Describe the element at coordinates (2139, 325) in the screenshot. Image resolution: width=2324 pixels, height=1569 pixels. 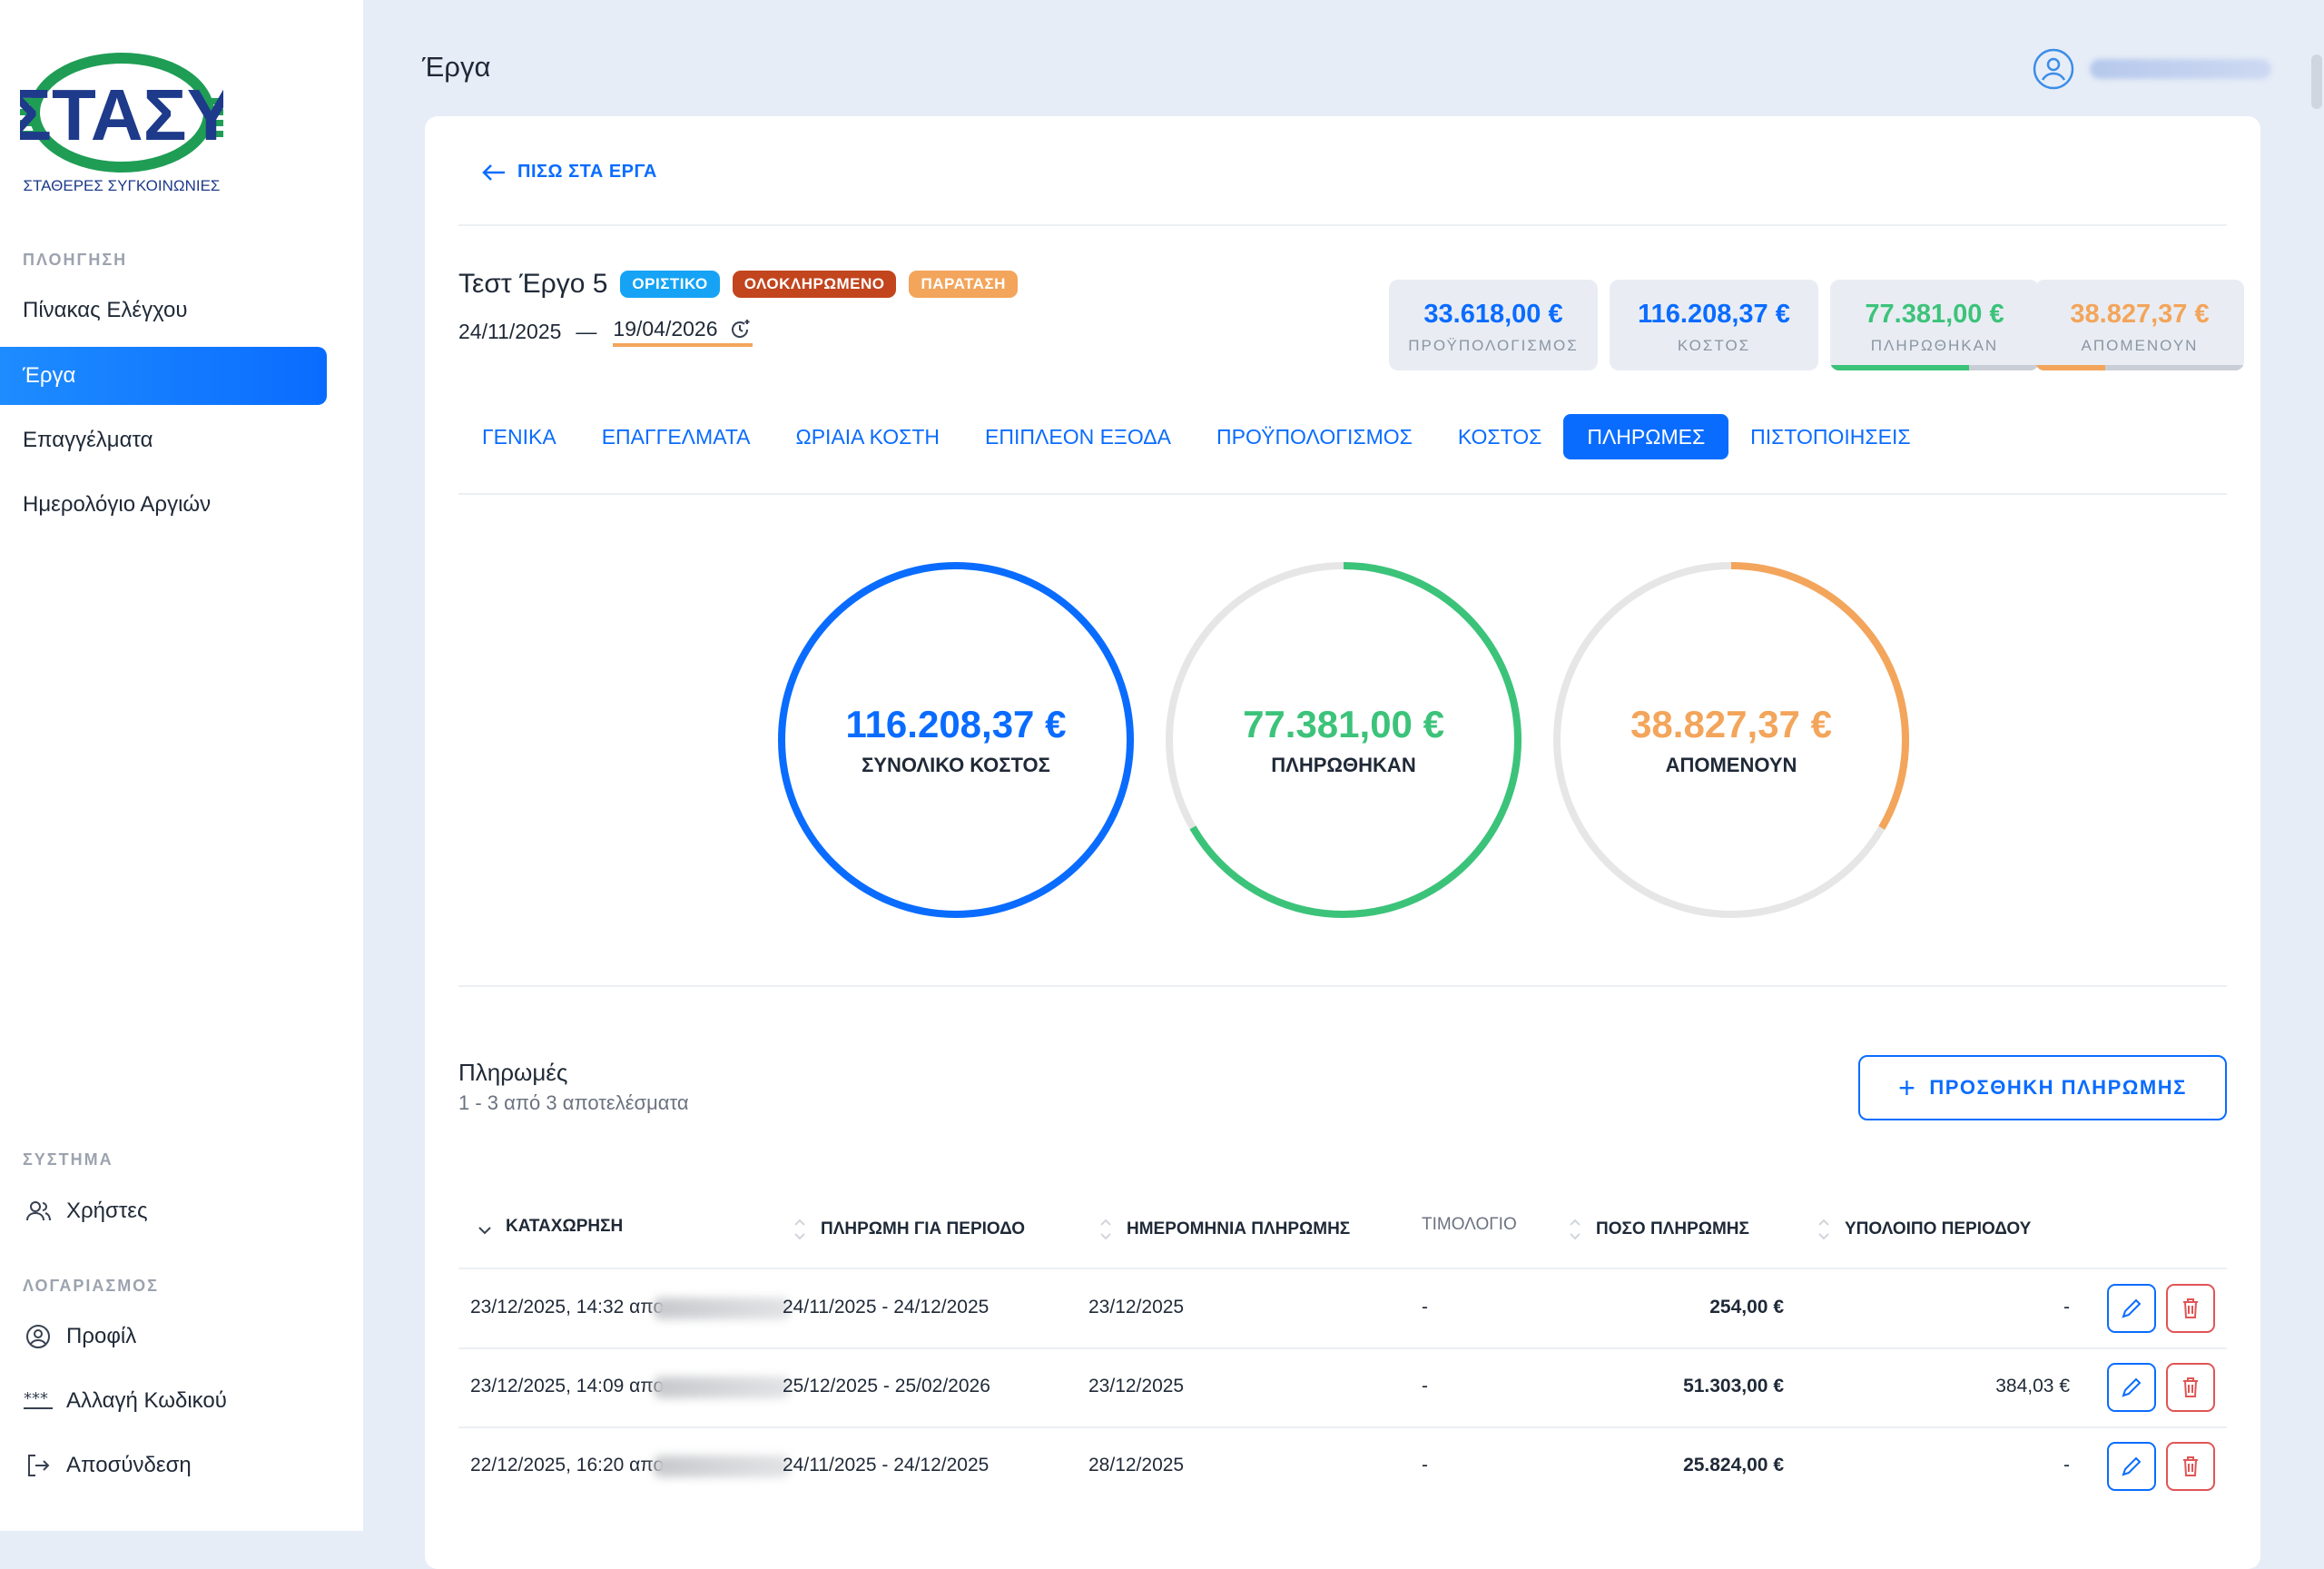
I see `stat-remaining: 38.827,37 € ΑΠΟΜΕΝΟΥΝ` at that location.